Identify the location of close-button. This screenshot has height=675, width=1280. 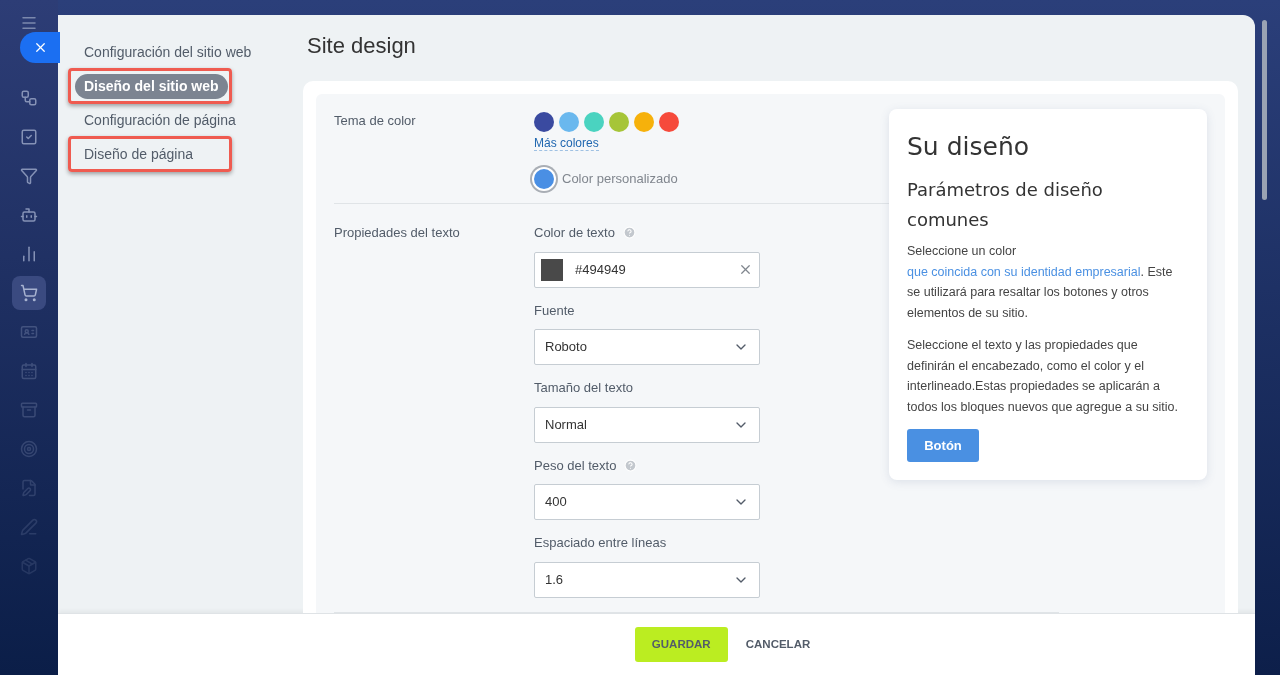
(40, 47).